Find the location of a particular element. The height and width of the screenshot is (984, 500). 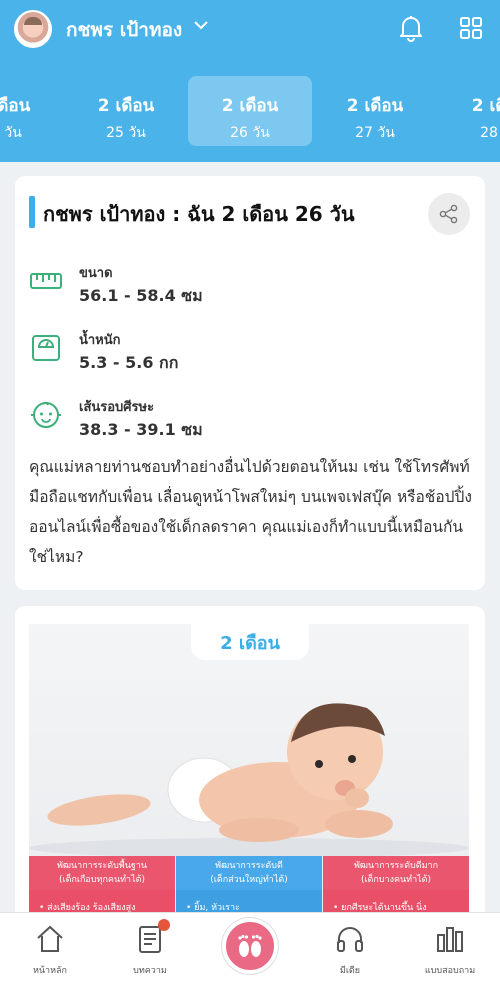

dev-level-sub: (เด็กบางคนทำได้) is located at coordinates (396, 880).